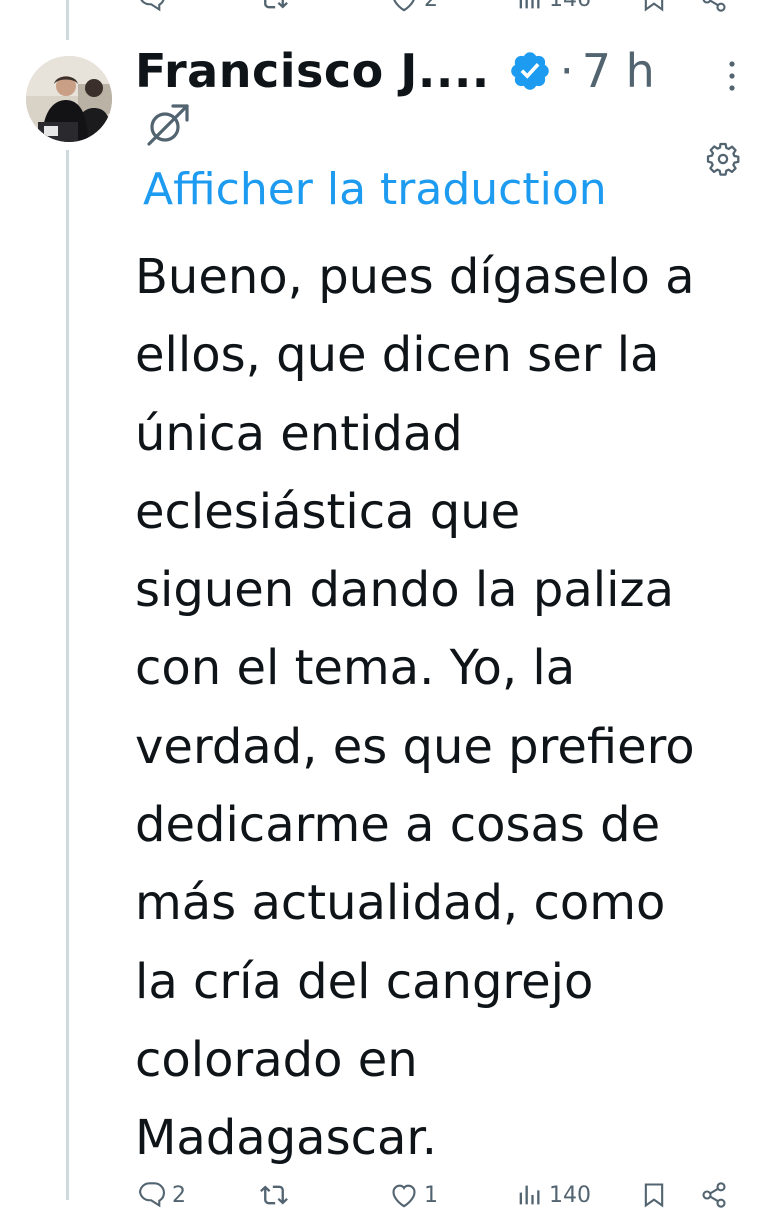 This screenshot has height=1210, width=775. Describe the element at coordinates (299, 433) in the screenshot. I see `tweet-text-line: única entidad` at that location.